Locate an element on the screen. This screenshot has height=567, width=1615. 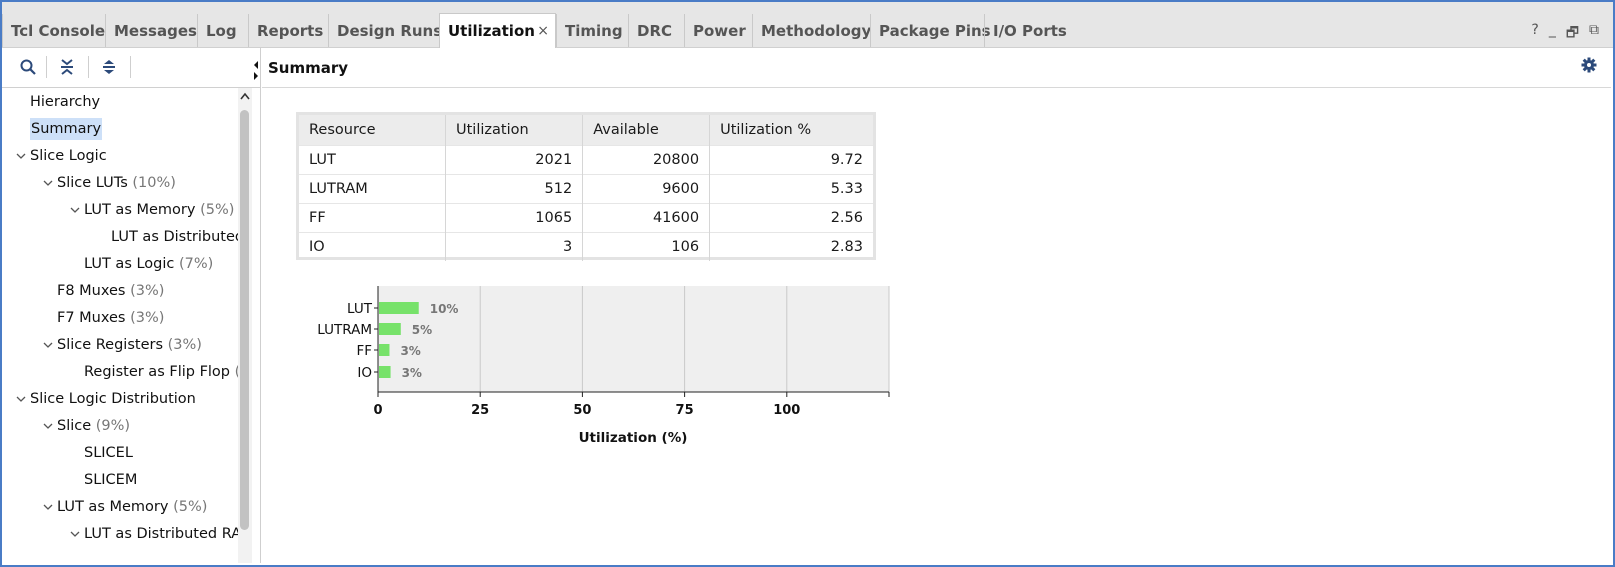
table-cell: FF is located at coordinates (372, 218).